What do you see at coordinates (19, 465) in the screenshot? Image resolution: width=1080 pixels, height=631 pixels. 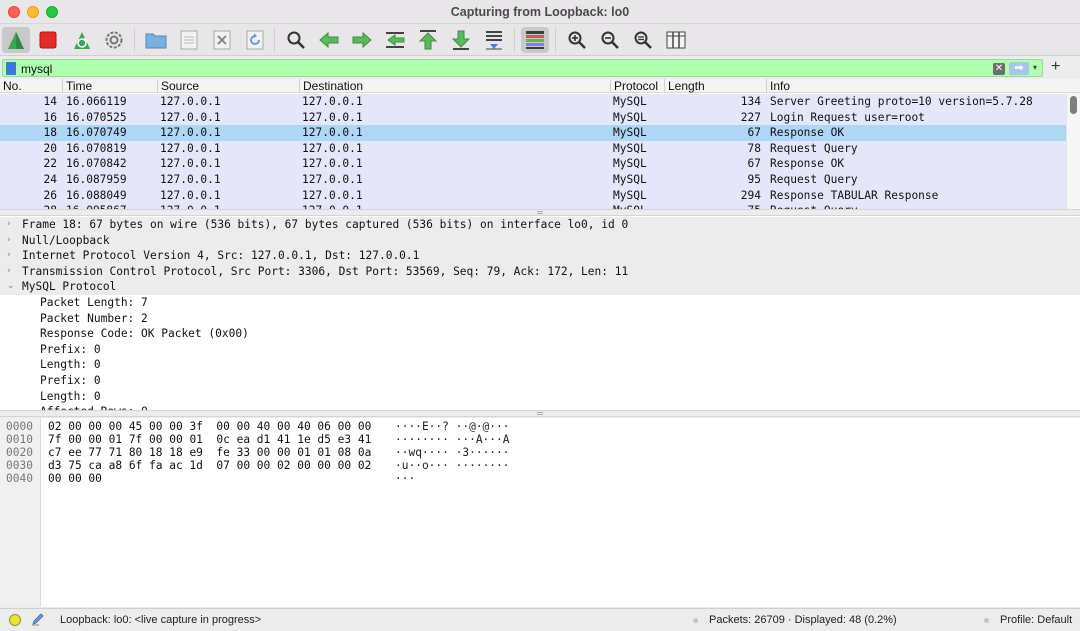 I see `byte-offset: 0030` at bounding box center [19, 465].